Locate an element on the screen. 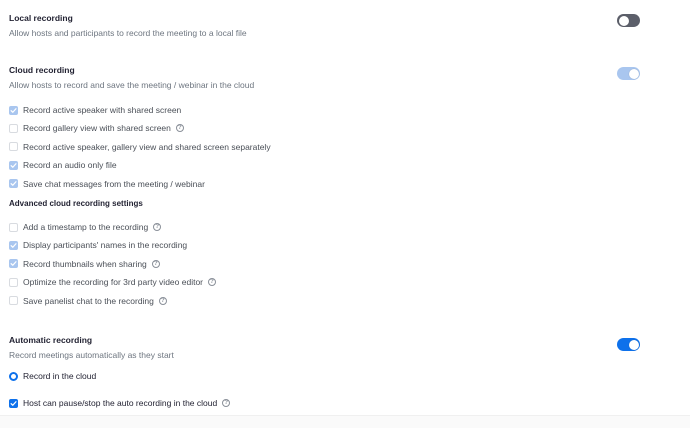 This screenshot has height=428, width=690. automatic-recording-toggle is located at coordinates (628, 344).